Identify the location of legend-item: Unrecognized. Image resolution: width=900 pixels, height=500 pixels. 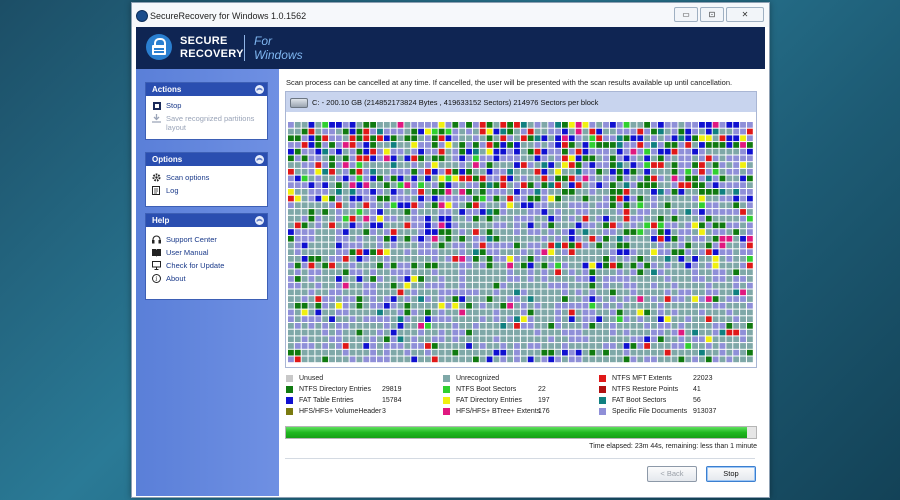
(471, 378).